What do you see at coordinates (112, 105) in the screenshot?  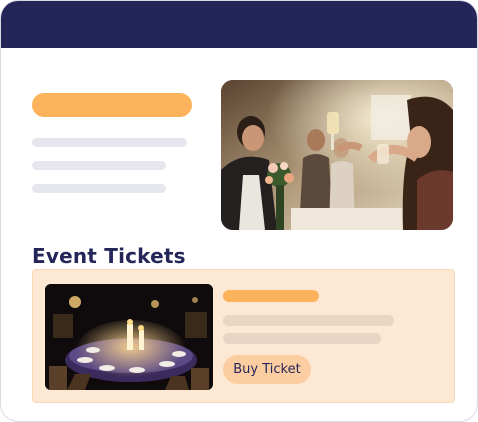 I see `headline-placeholder` at bounding box center [112, 105].